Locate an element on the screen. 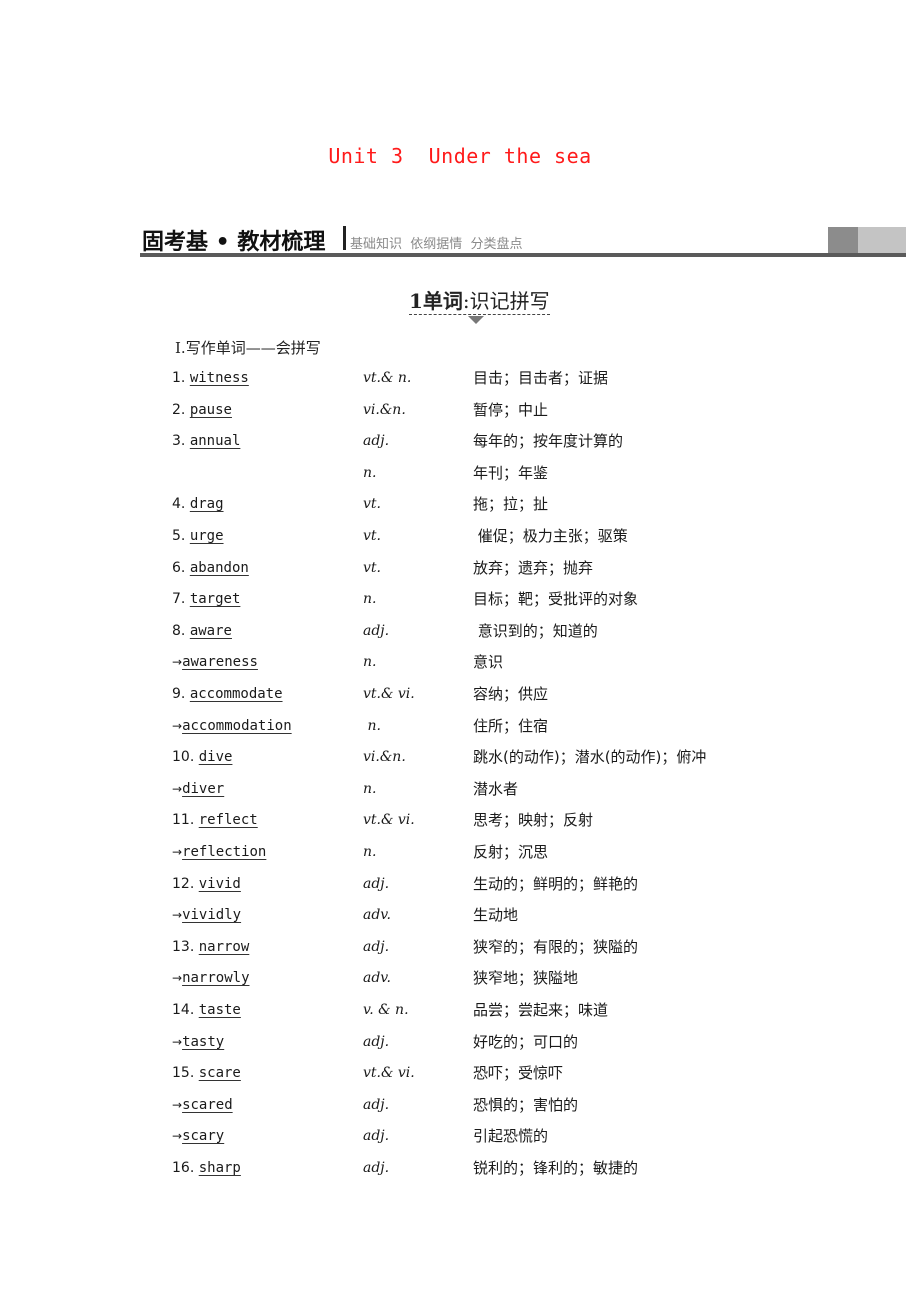 This screenshot has height=1302, width=920. vocab-row: →tasty adj. 好吃的；可口的 is located at coordinates (460, 1042).